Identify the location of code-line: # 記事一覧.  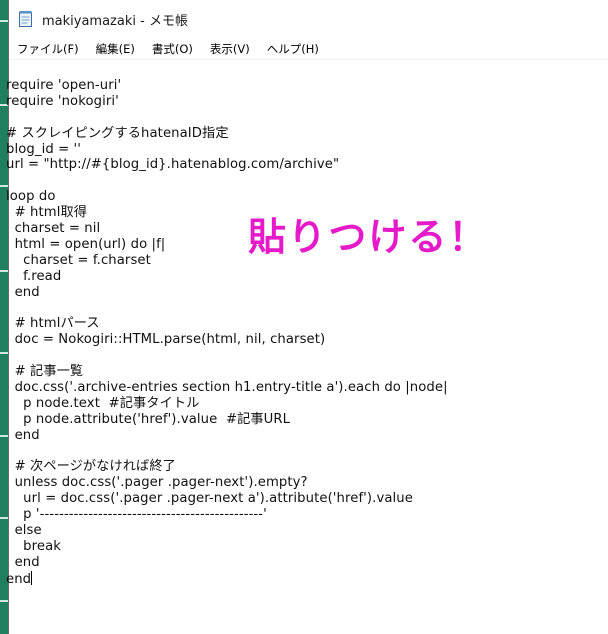
(45, 372).